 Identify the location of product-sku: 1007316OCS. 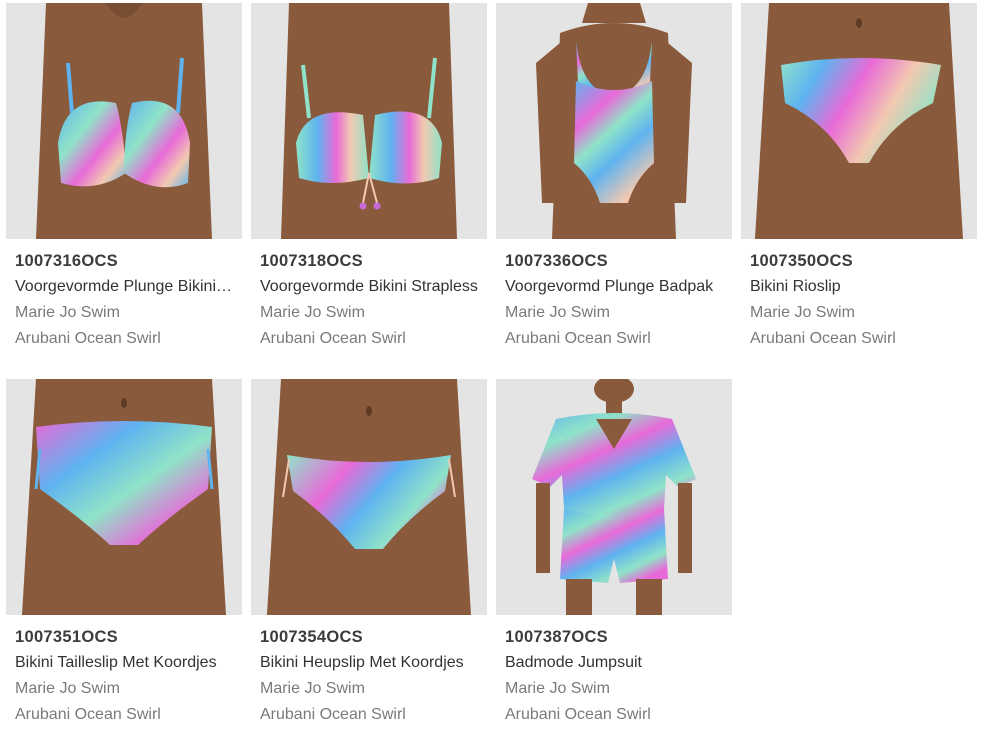
(66, 261).